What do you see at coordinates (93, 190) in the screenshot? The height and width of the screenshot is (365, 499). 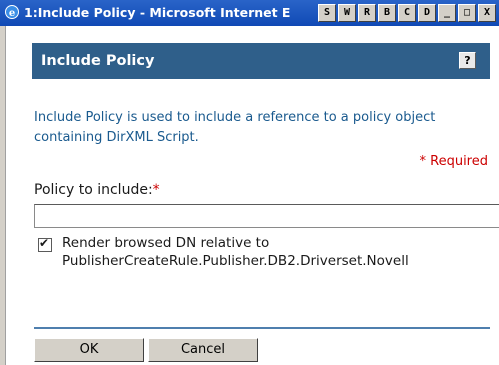 I see `policy-field-label-text: Policy to include:` at bounding box center [93, 190].